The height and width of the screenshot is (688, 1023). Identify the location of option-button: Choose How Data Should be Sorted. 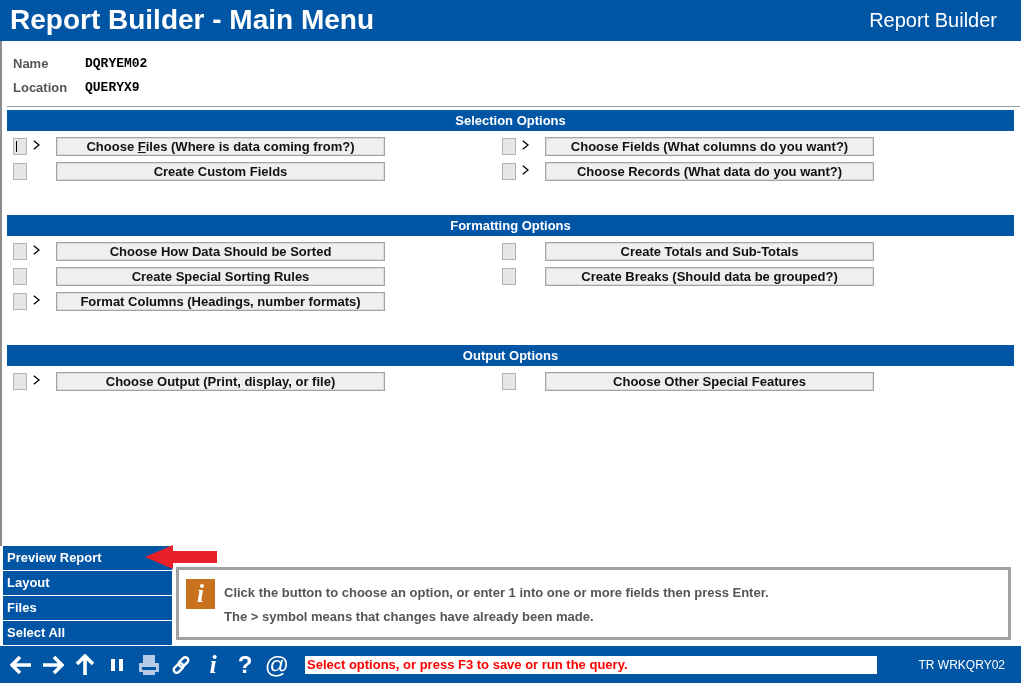
(220, 251).